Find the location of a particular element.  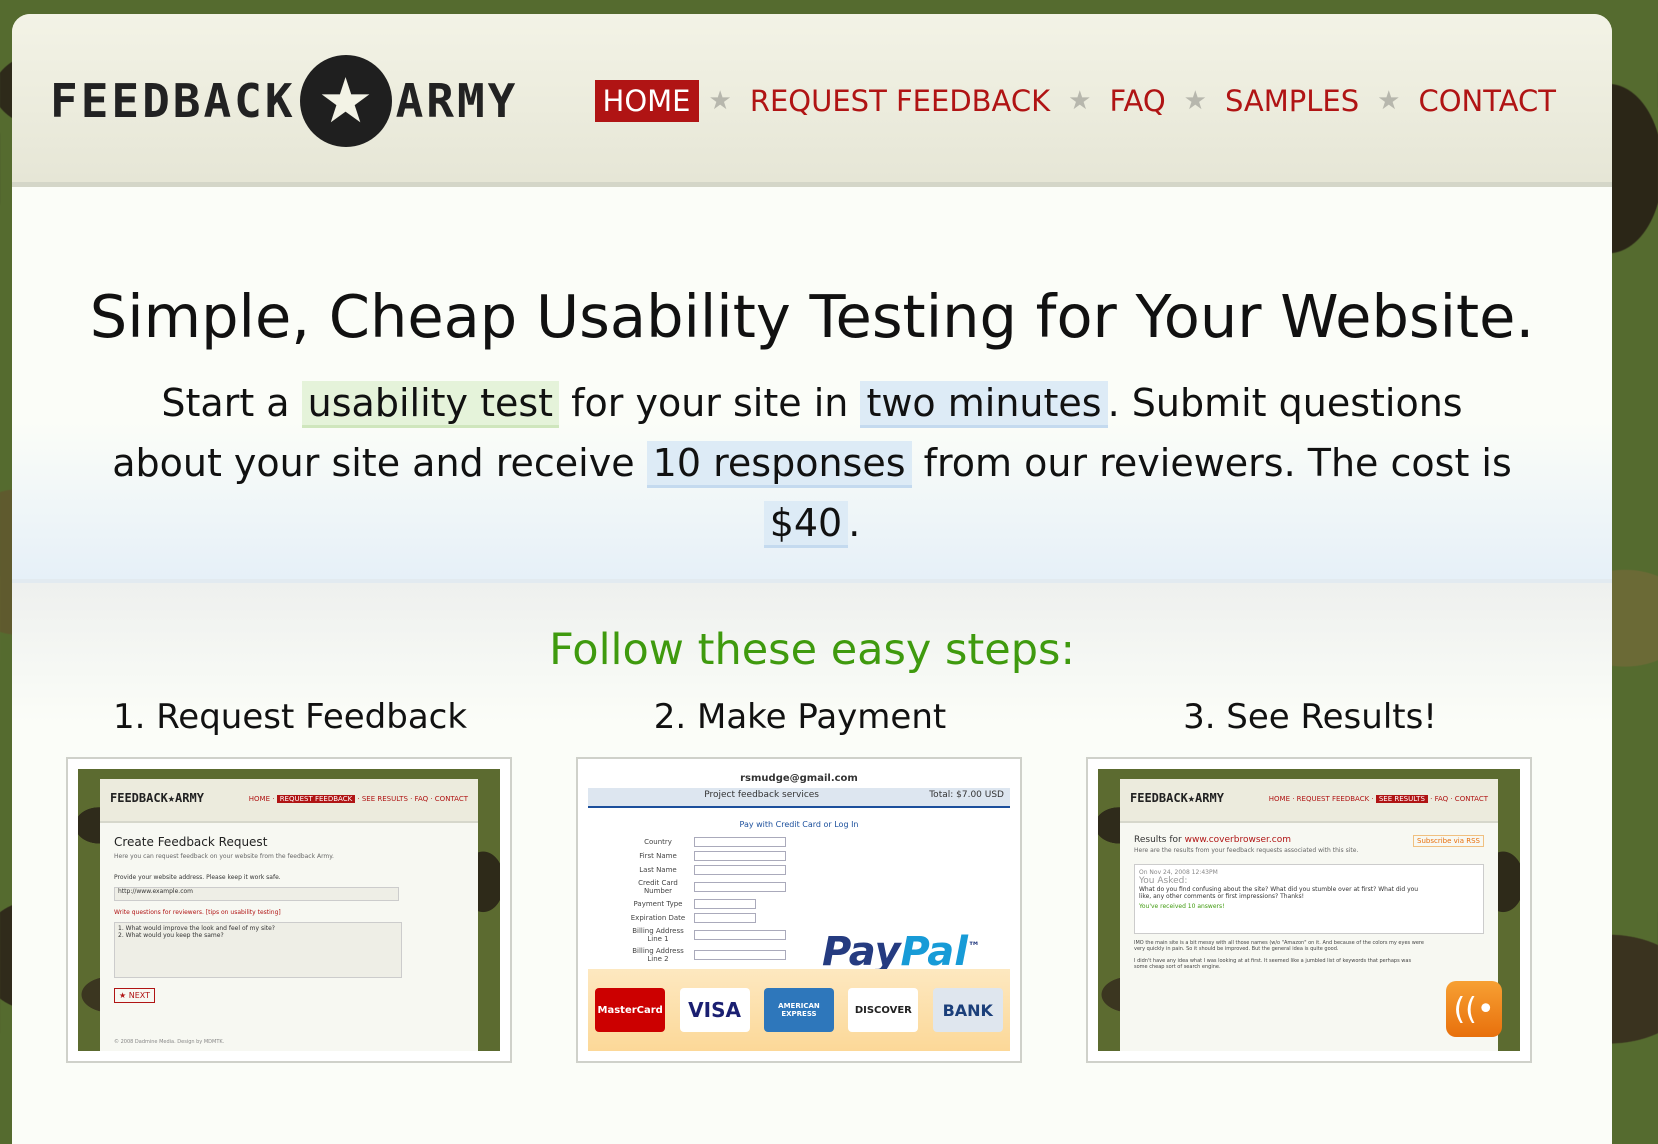

nav-samples-link: SAMPLES is located at coordinates (1292, 101).